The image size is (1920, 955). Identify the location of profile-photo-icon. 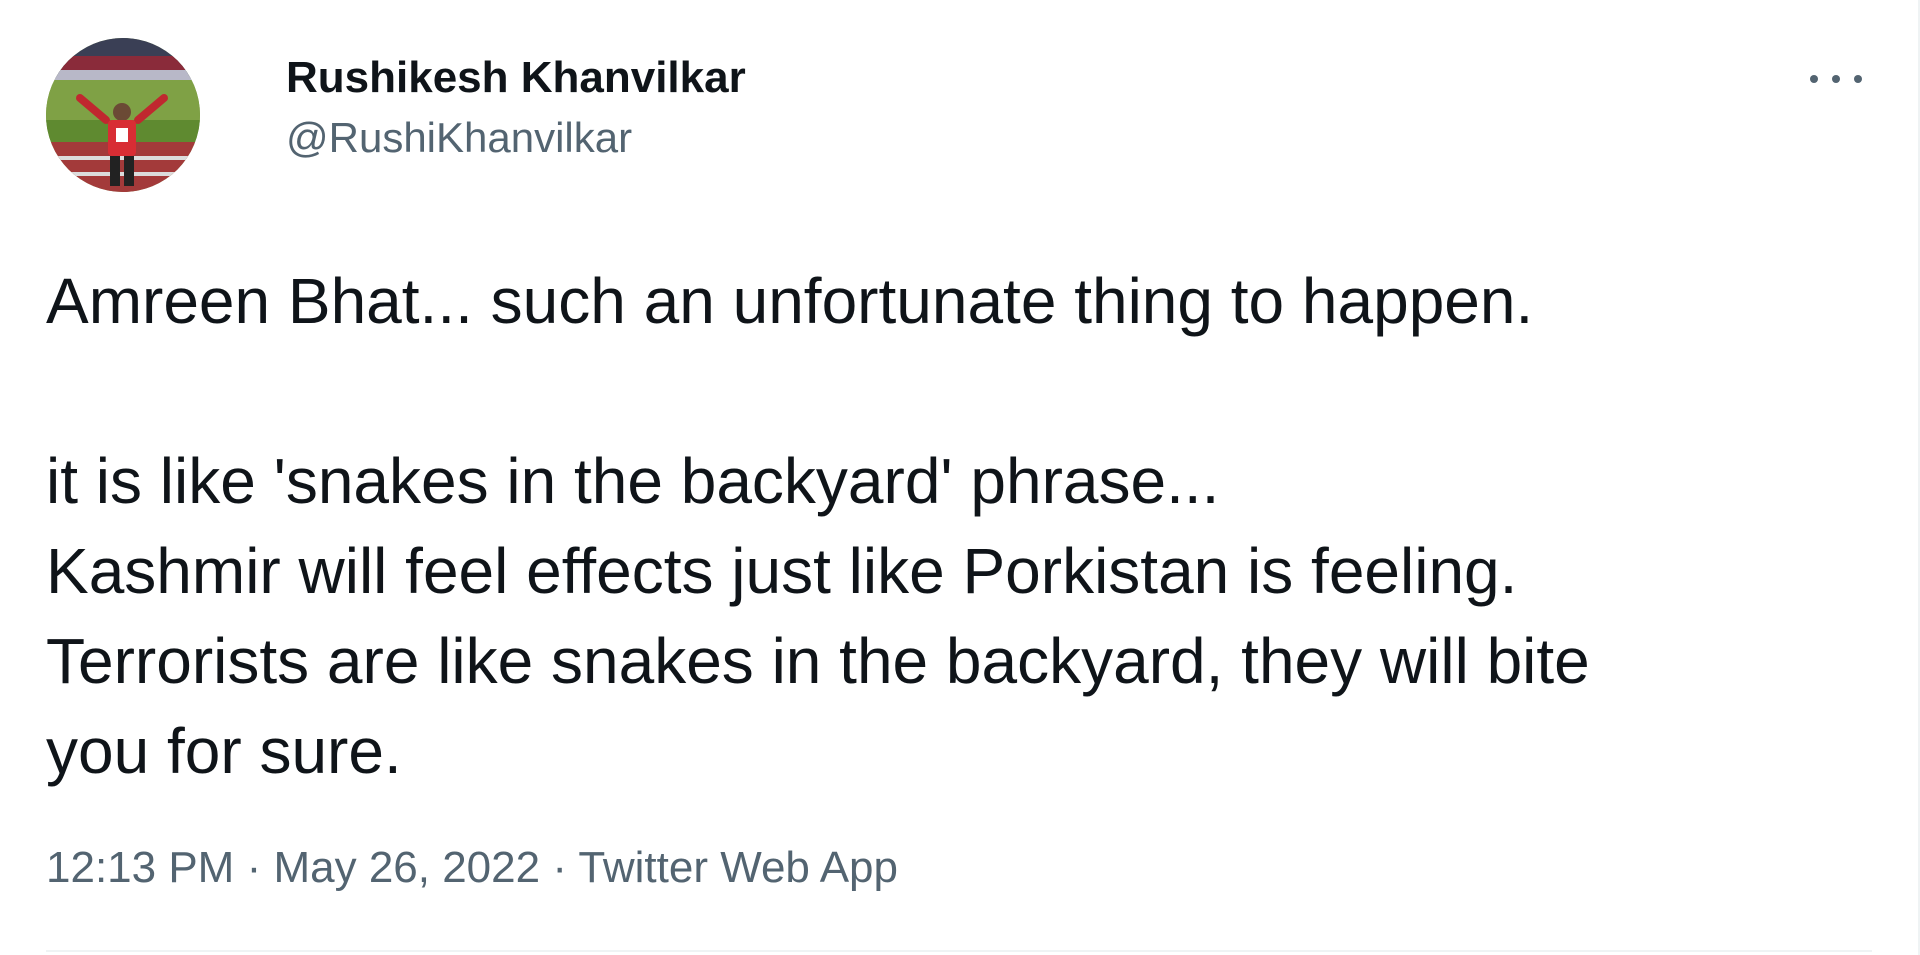
(123, 115).